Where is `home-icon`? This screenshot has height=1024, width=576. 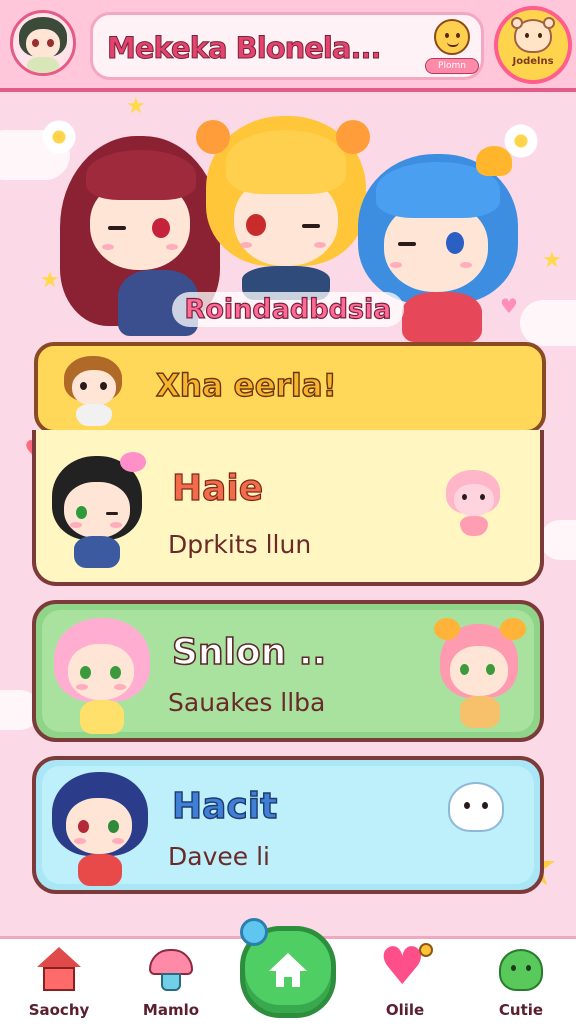
home-icon is located at coordinates (288, 971).